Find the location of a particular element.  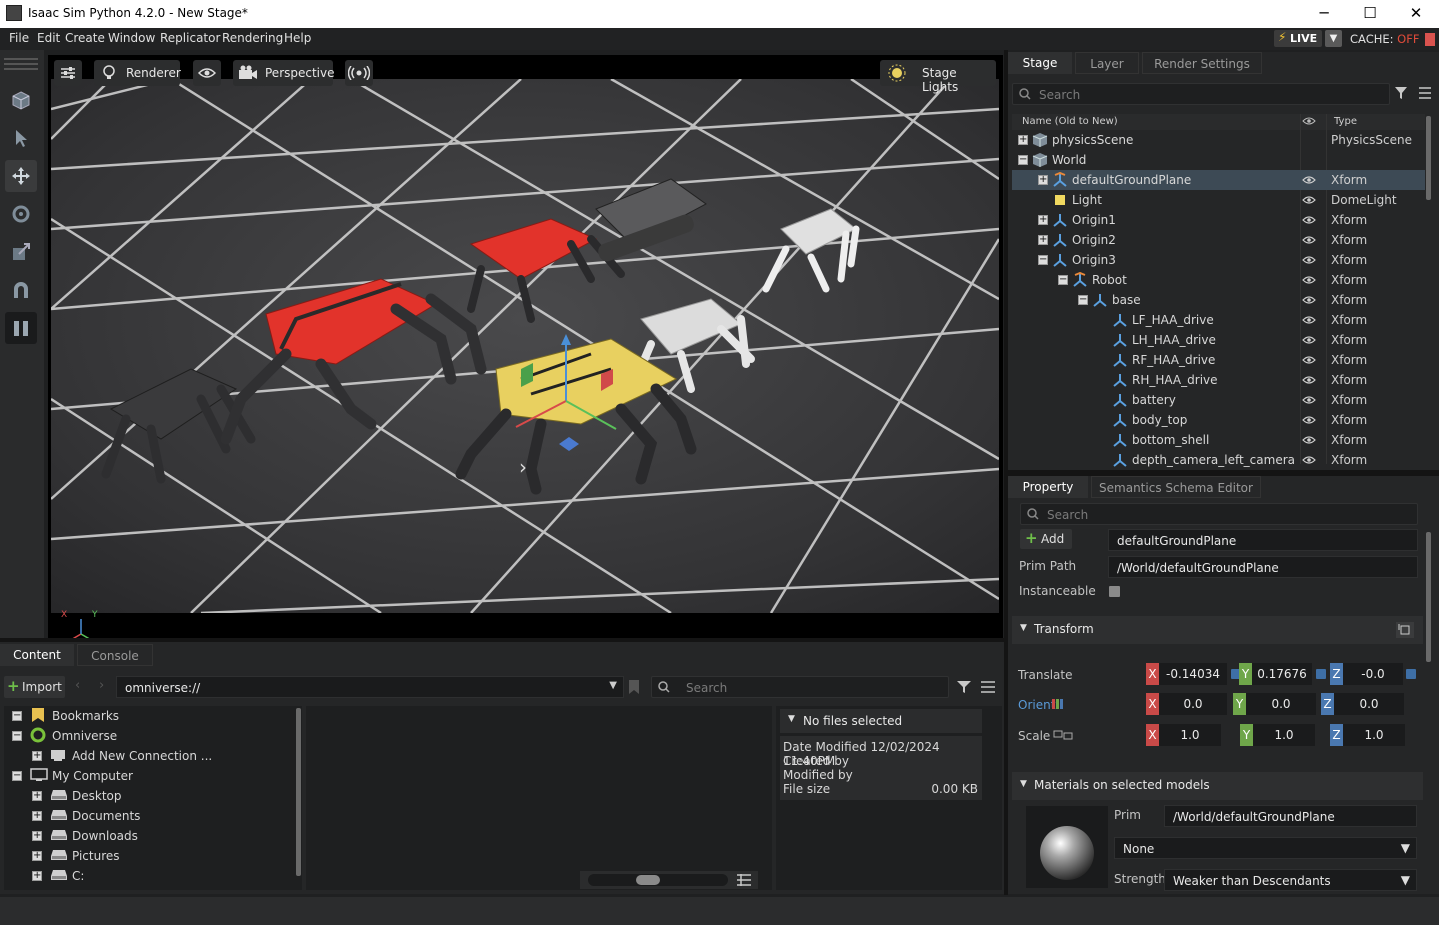

tab-stage: Stage is located at coordinates (1040, 63).